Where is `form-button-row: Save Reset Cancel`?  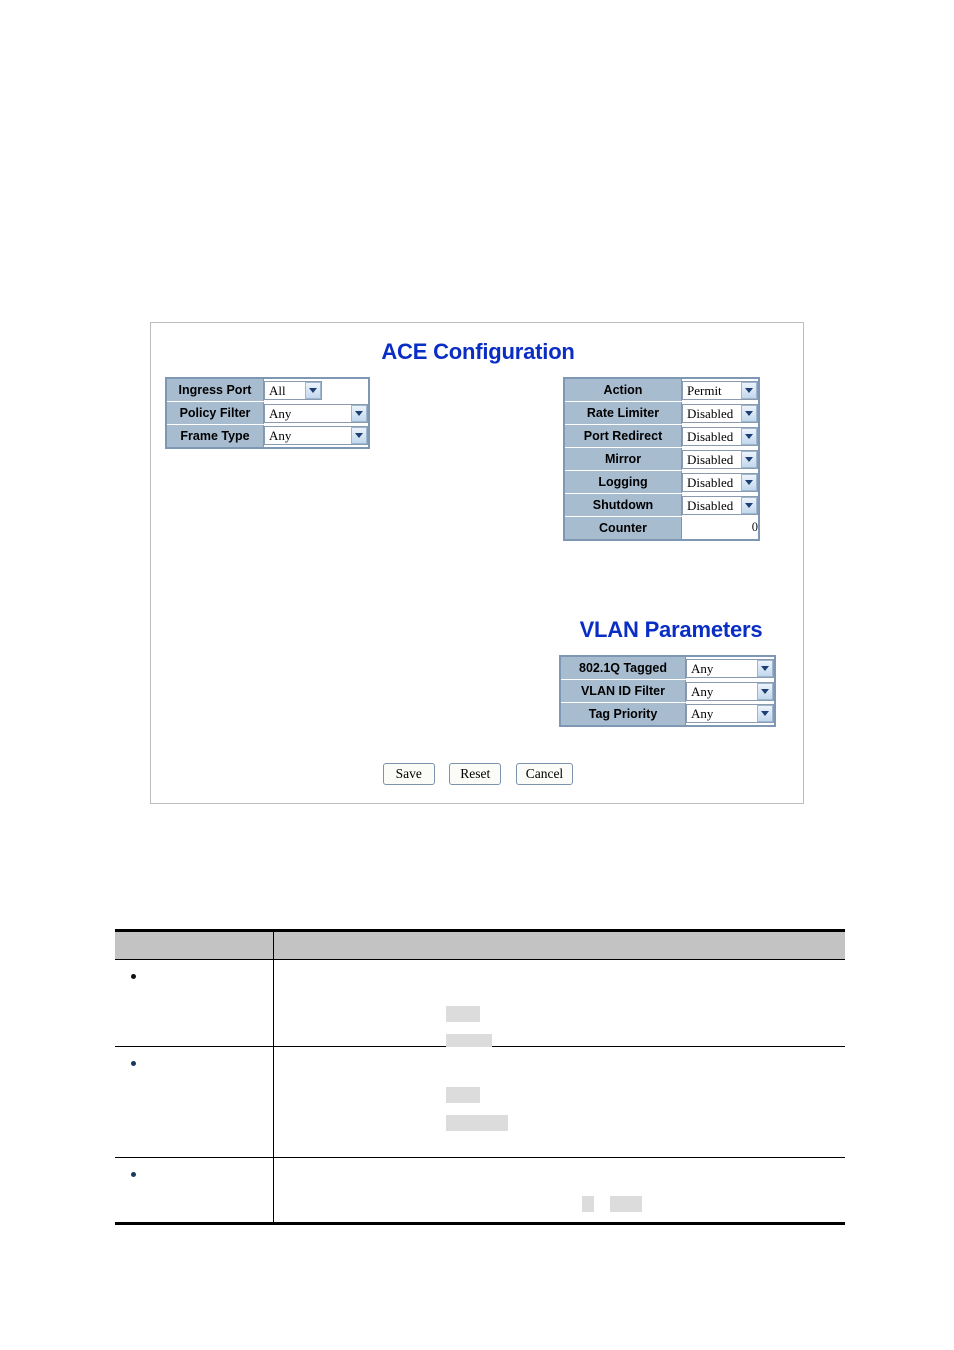
form-button-row: Save Reset Cancel is located at coordinates (478, 774).